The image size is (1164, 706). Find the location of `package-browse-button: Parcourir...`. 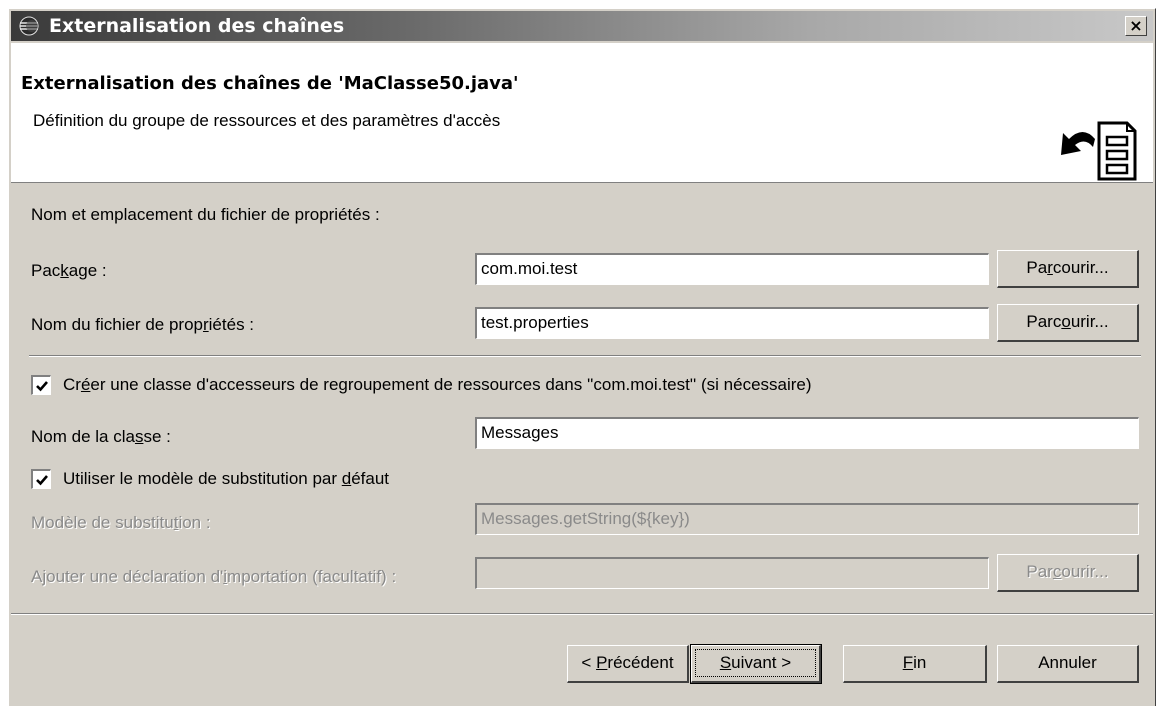

package-browse-button: Parcourir... is located at coordinates (1068, 269).